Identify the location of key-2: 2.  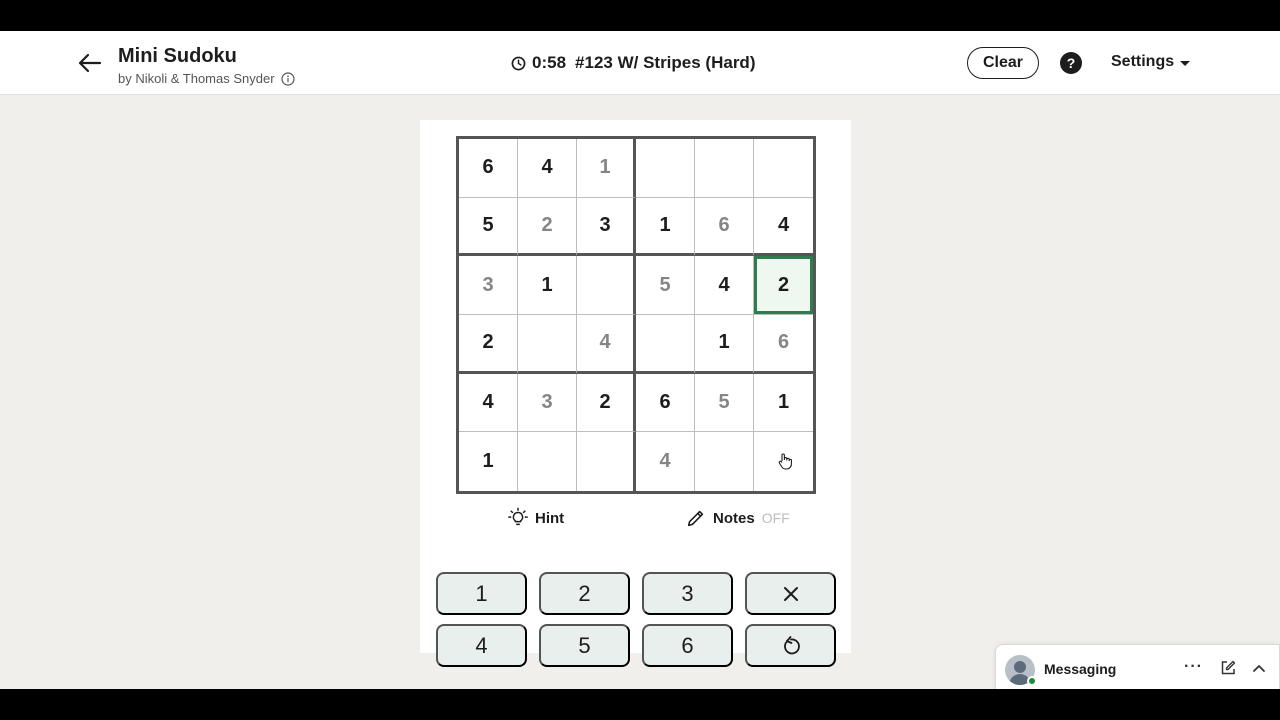
(584, 593).